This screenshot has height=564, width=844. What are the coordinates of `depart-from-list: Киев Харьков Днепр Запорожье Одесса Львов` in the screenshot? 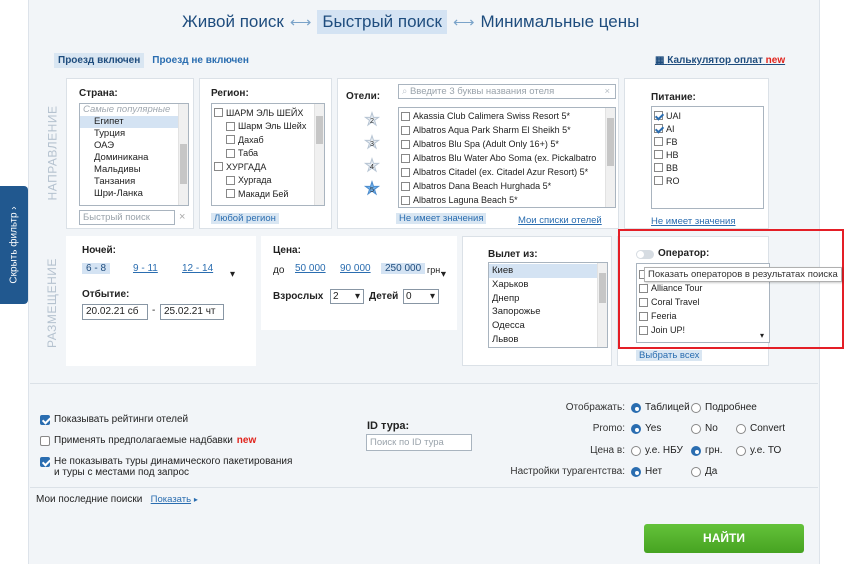 It's located at (548, 305).